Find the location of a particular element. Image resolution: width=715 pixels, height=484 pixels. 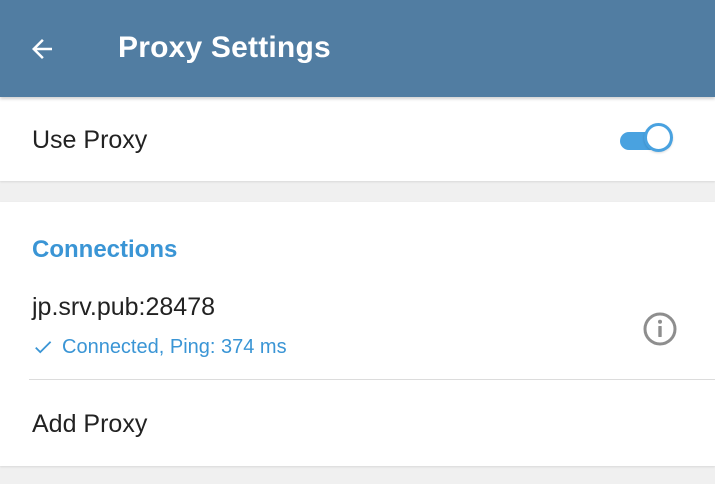

divider is located at coordinates (372, 379).